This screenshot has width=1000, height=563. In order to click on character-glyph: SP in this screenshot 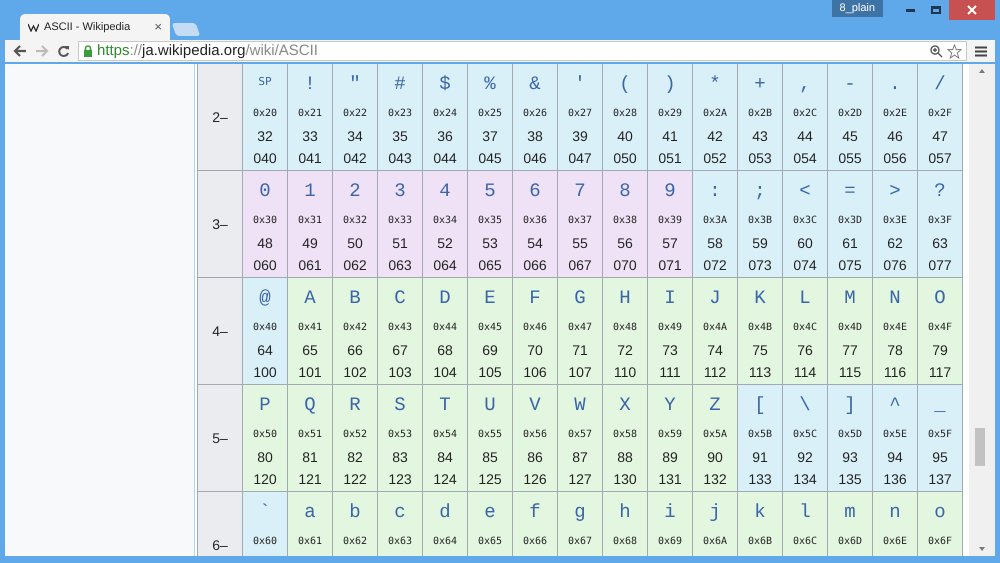, I will do `click(265, 82)`.